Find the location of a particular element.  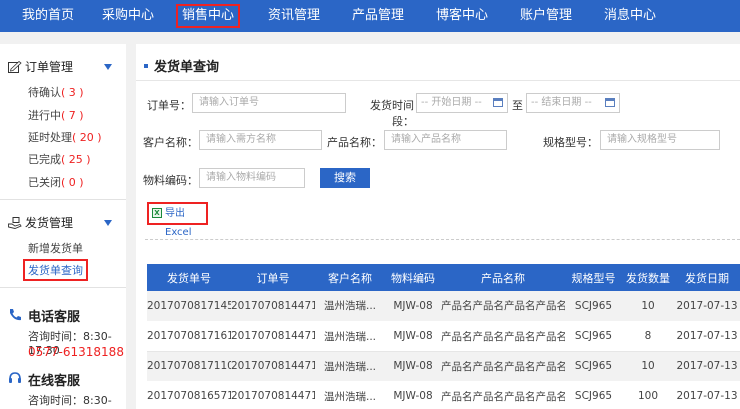

end-date-input: -- 结束日期 -- is located at coordinates (573, 103).